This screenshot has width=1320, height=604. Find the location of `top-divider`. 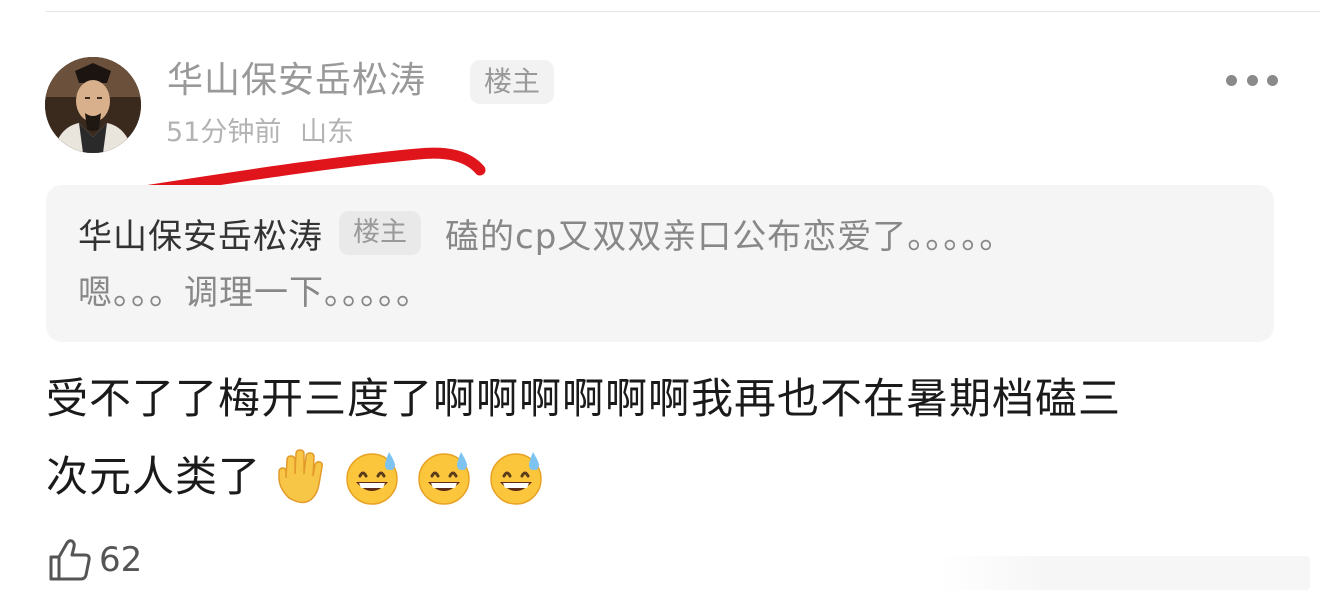

top-divider is located at coordinates (683, 11).